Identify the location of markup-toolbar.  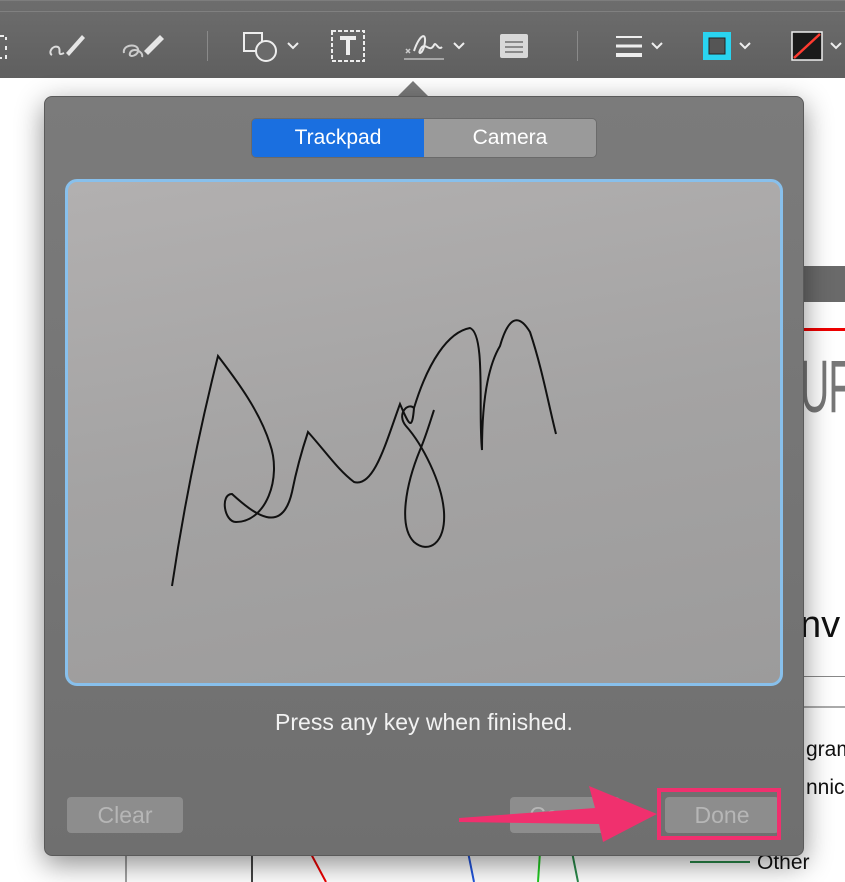
(422, 39).